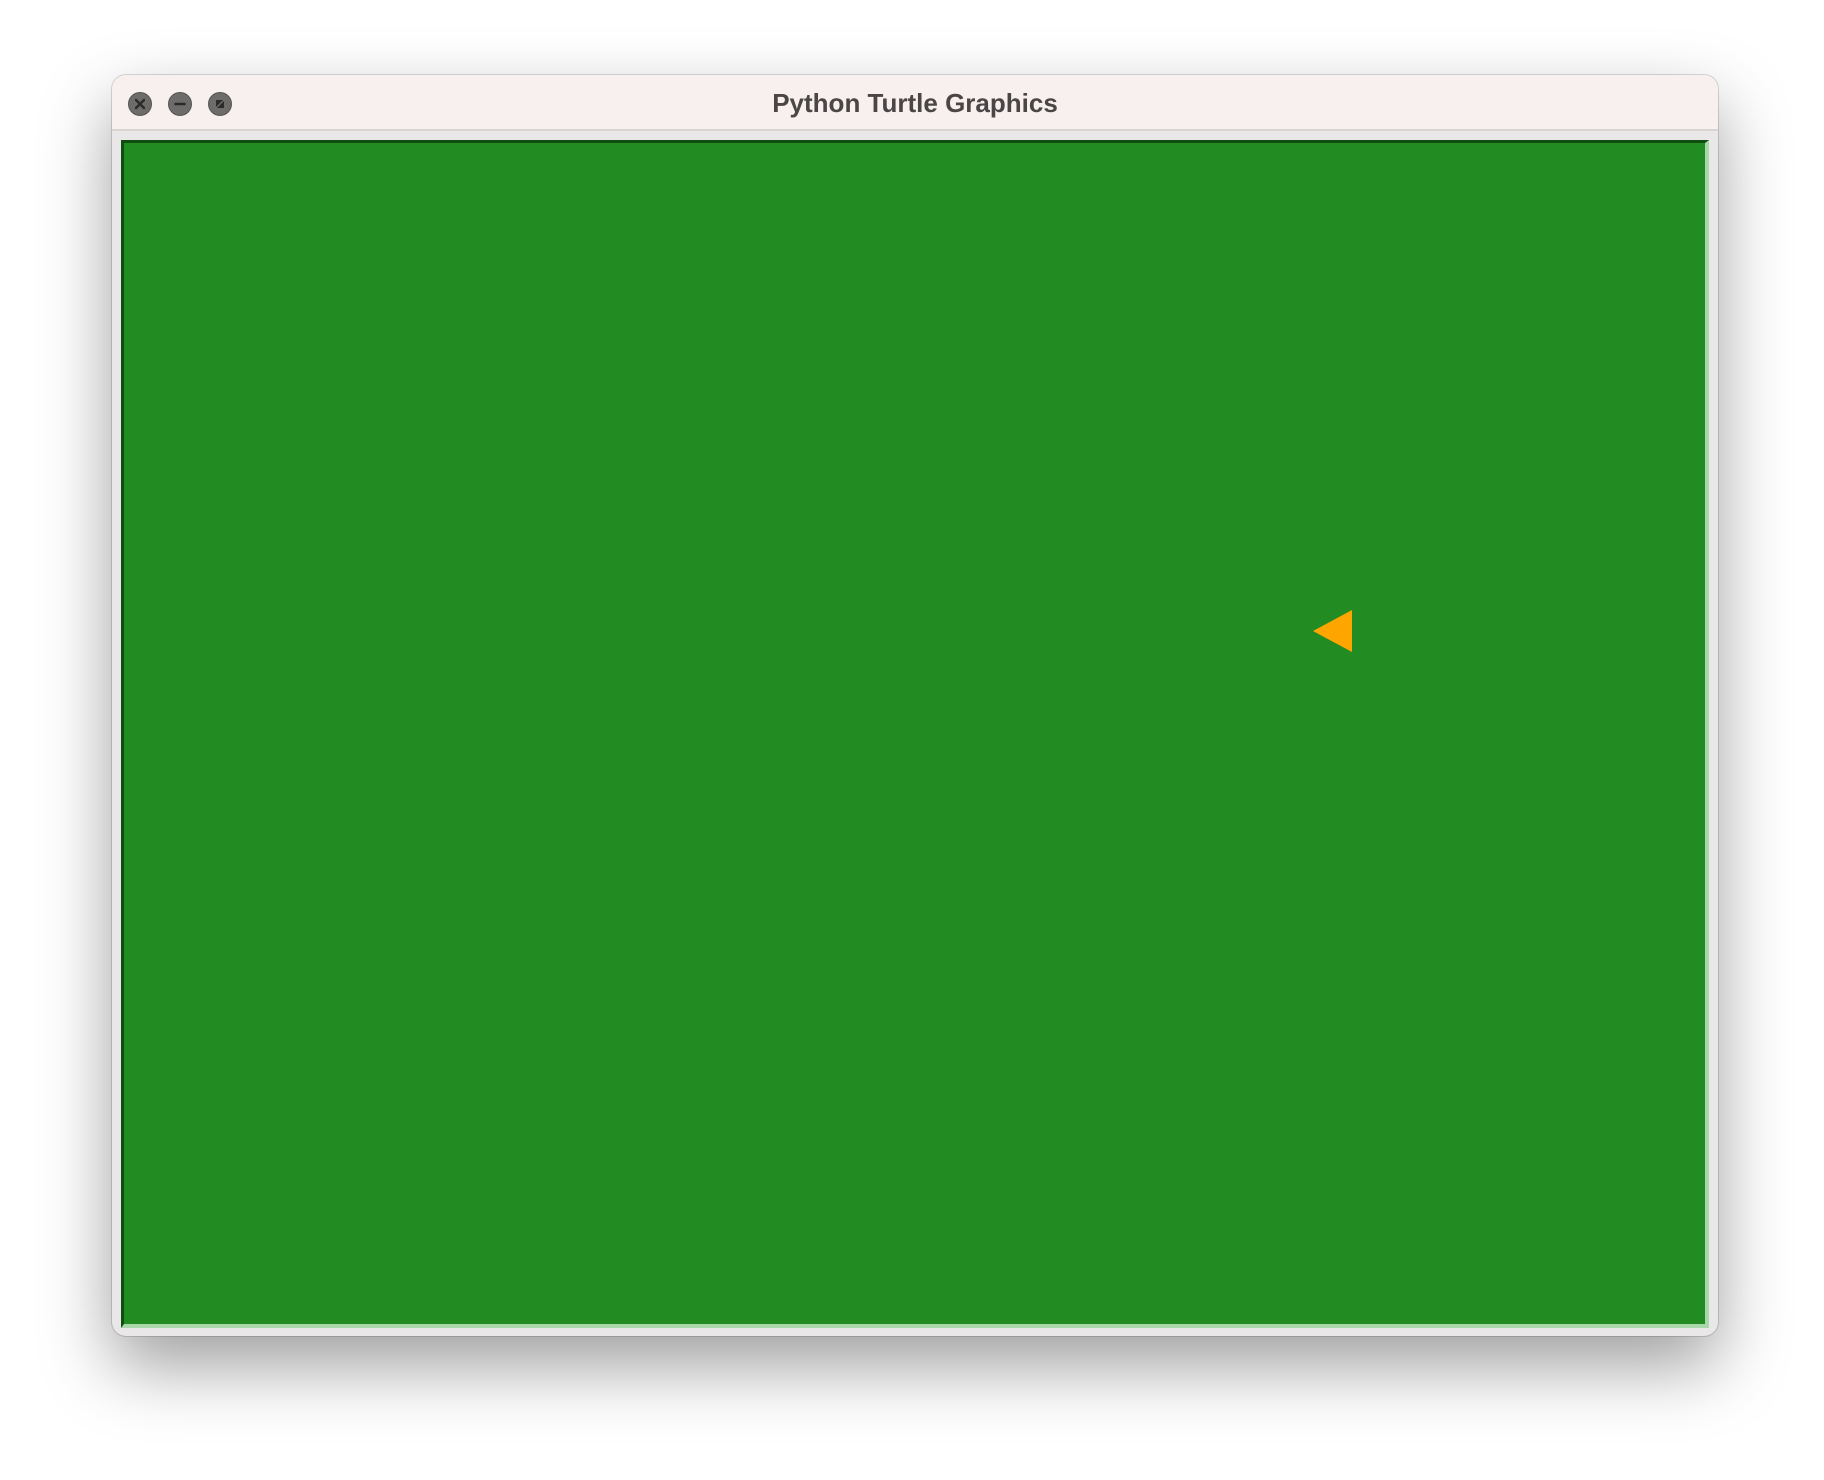  I want to click on turtle-arrow-icon, so click(1332, 631).